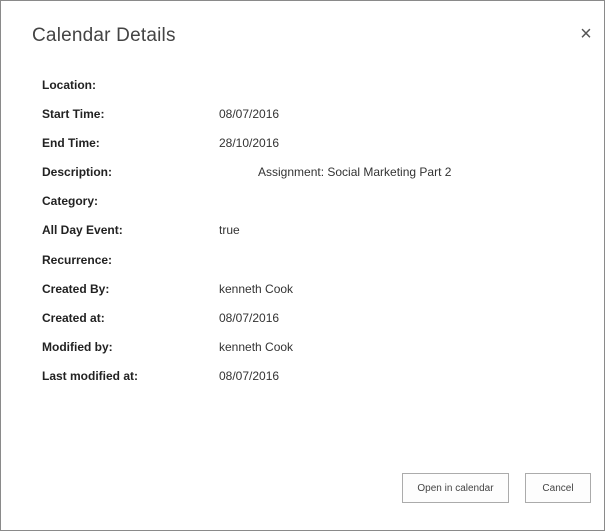  What do you see at coordinates (312, 207) in the screenshot?
I see `field-category: Category:` at bounding box center [312, 207].